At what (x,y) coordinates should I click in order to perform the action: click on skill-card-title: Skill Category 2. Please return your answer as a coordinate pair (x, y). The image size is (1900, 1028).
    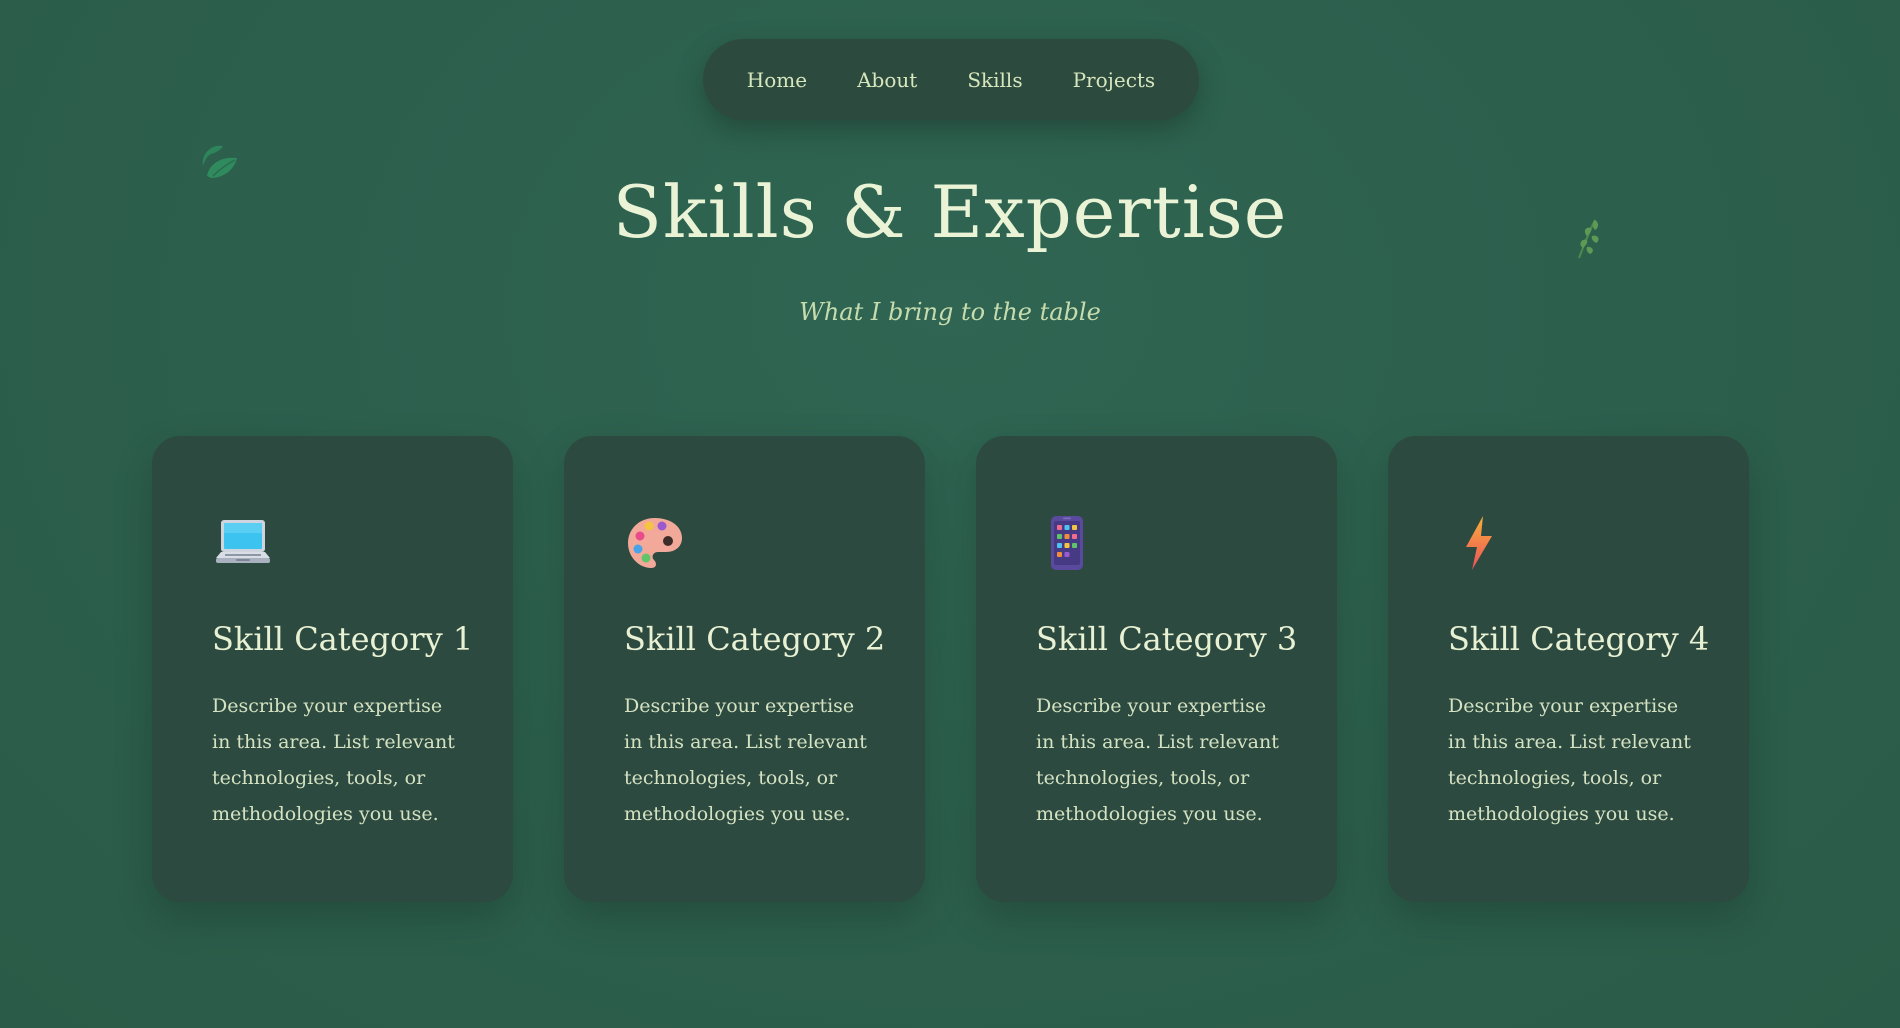
    Looking at the image, I should click on (755, 639).